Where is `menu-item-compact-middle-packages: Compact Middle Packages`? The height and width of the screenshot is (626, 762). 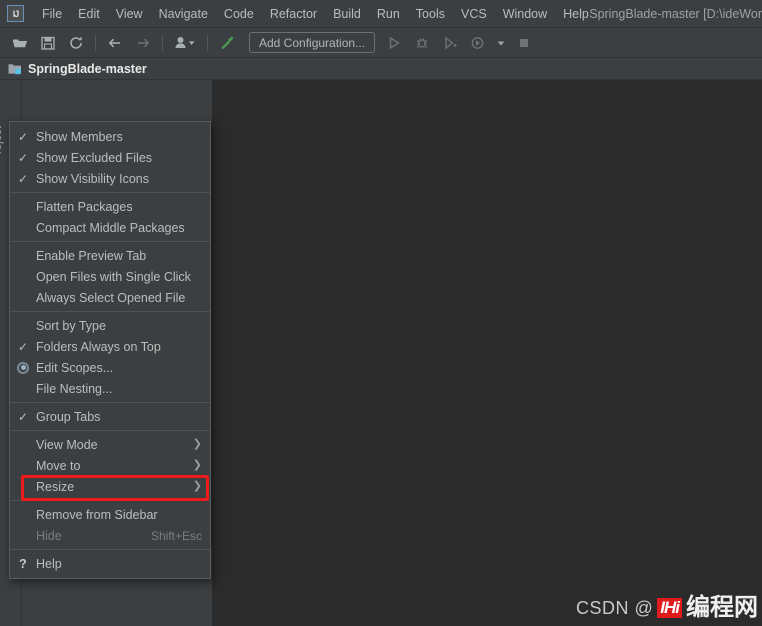 menu-item-compact-middle-packages: Compact Middle Packages is located at coordinates (110, 227).